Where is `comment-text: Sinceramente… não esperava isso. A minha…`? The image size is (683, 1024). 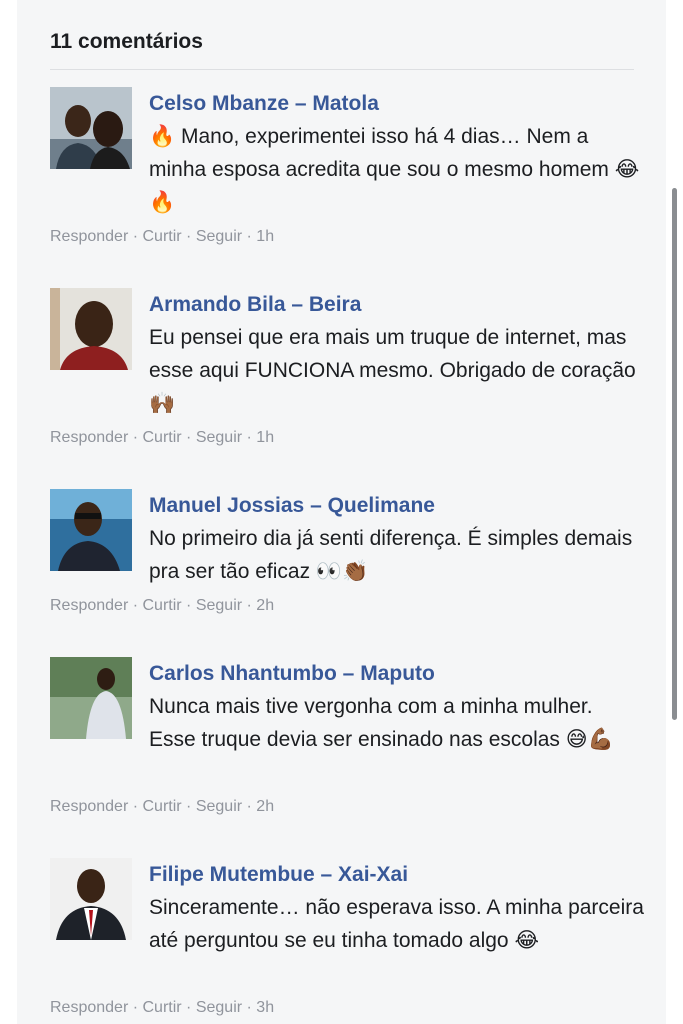
comment-text: Sinceramente… não esperava isso. A minha… is located at coordinates (396, 924).